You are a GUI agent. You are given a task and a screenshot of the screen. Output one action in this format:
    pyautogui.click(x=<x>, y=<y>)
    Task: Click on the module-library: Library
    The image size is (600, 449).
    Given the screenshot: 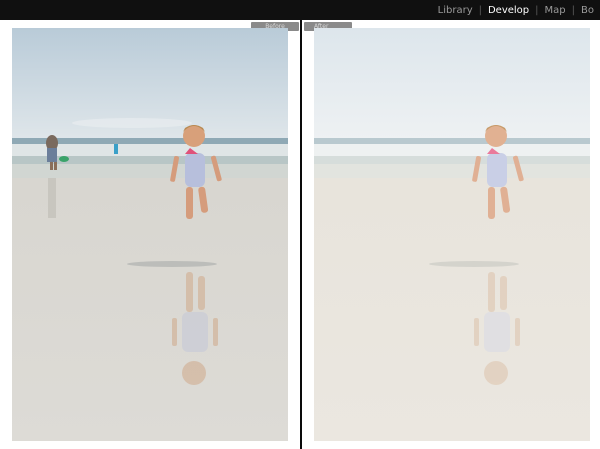 What is the action you would take?
    pyautogui.click(x=455, y=10)
    